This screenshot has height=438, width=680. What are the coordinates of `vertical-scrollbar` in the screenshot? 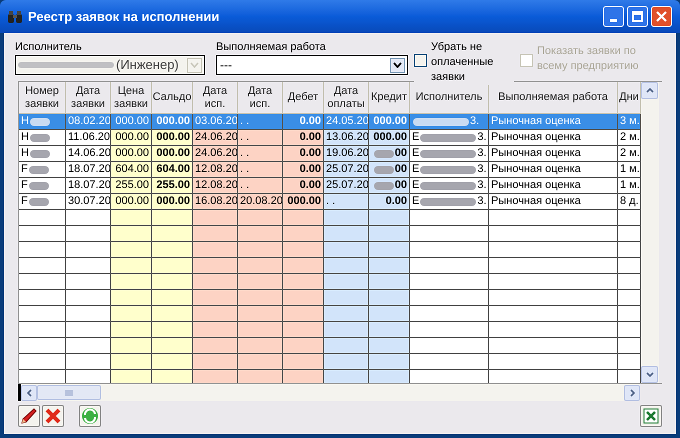 It's located at (650, 232).